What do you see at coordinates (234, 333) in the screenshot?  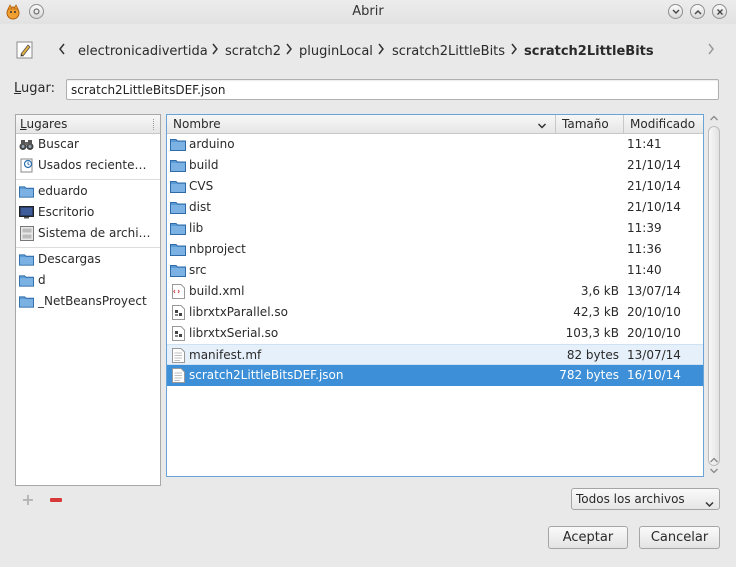 I see `file-name: librxtxSerial.so` at bounding box center [234, 333].